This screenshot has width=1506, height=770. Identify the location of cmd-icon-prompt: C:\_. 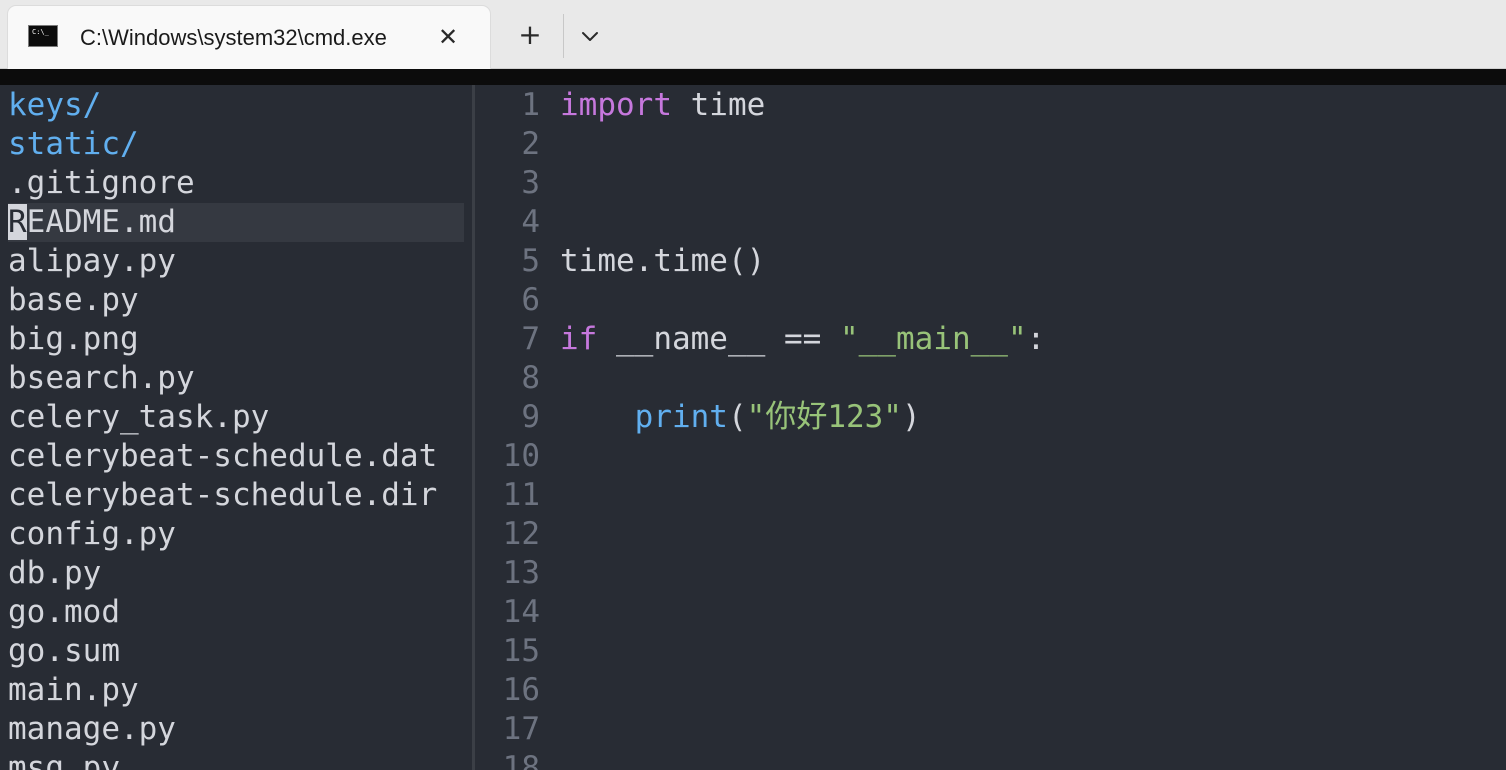
(40, 32).